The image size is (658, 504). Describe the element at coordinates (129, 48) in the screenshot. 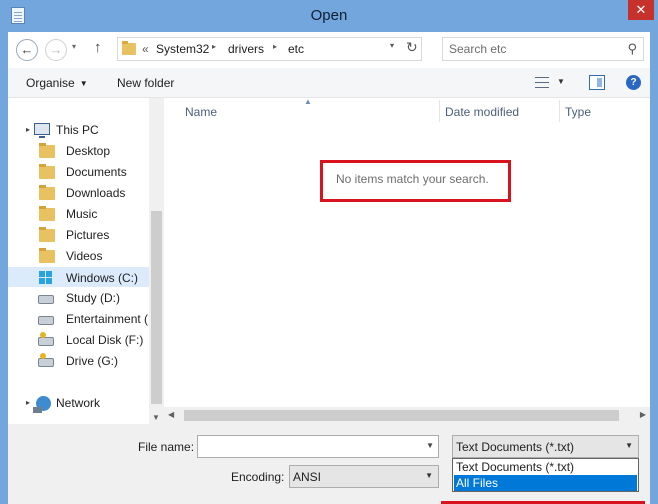

I see `folder-icon` at that location.